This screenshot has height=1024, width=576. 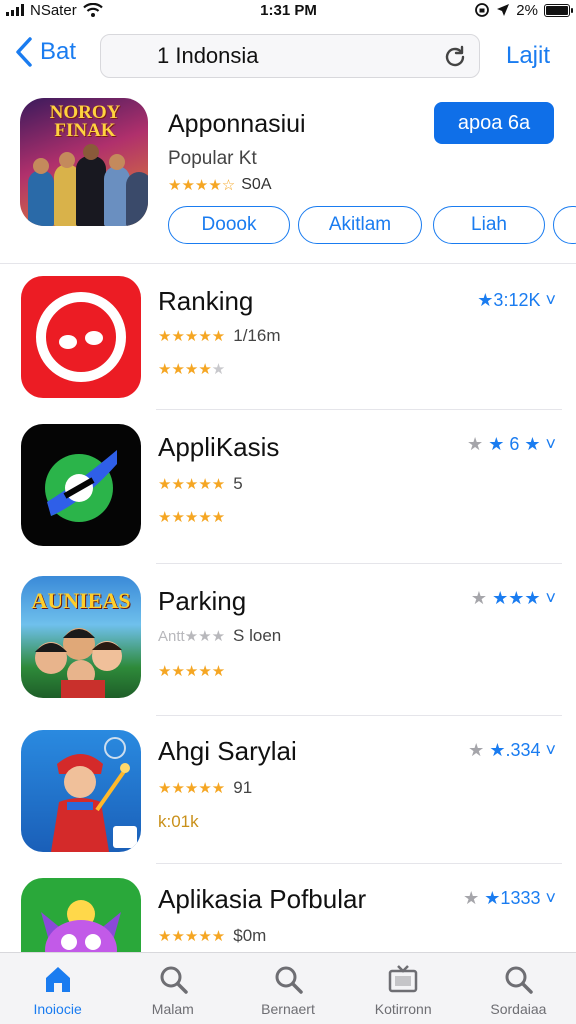 I want to click on app-meta: ★★★★★ $0m, so click(x=212, y=936).